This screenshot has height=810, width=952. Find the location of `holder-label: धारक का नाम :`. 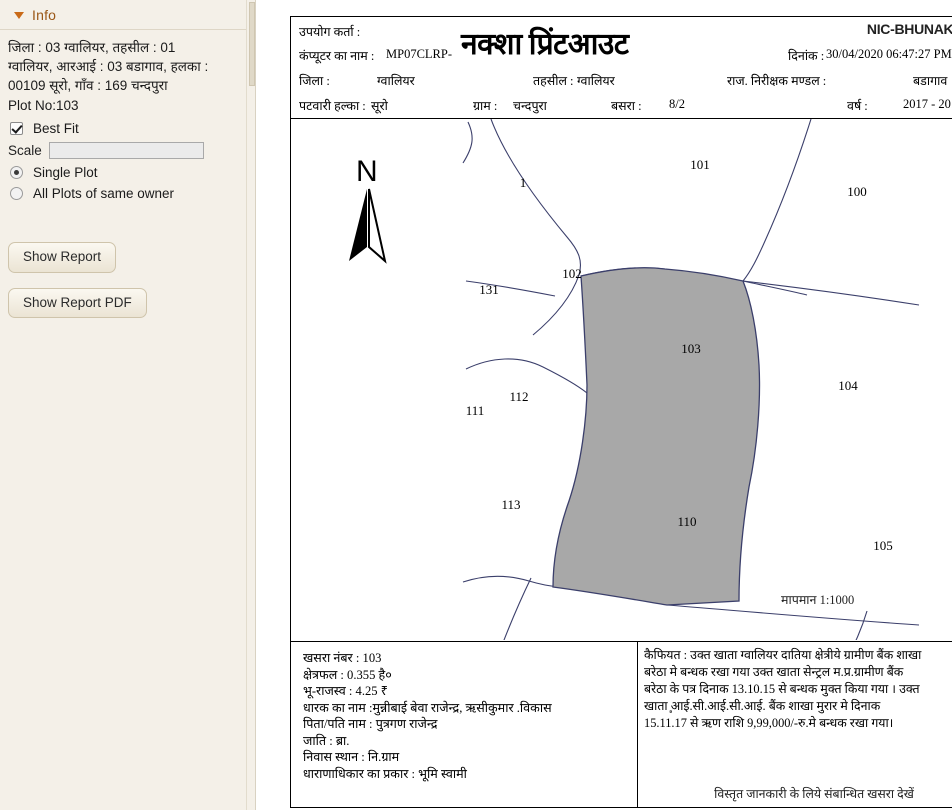

holder-label: धारक का नाम : is located at coordinates (338, 707).